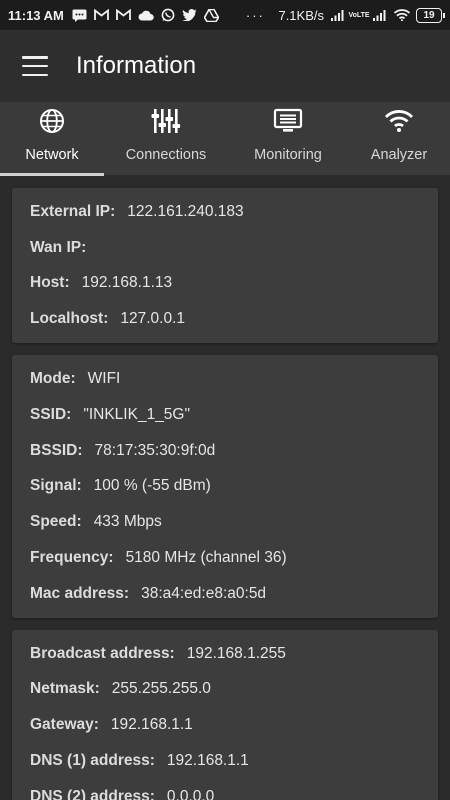  Describe the element at coordinates (73, 211) in the screenshot. I see `row-label: External IP:` at that location.